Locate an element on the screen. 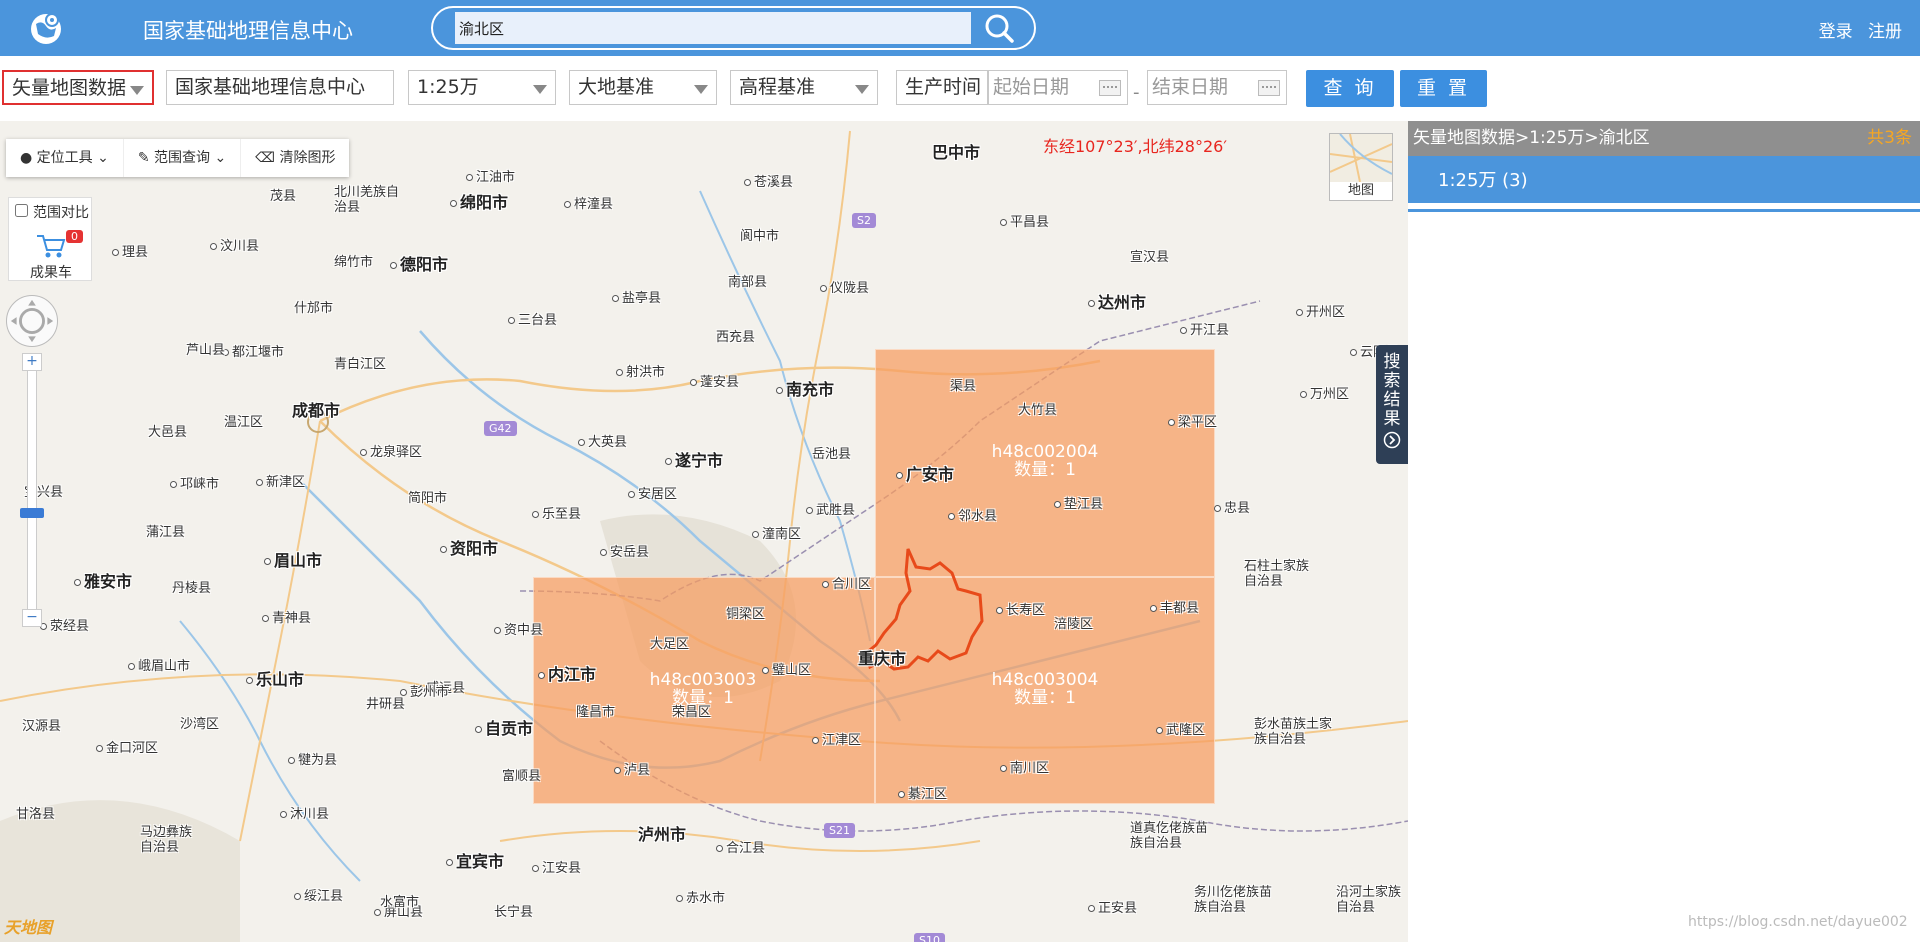 The width and height of the screenshot is (1920, 942). place-label: 巴中市 is located at coordinates (956, 152).